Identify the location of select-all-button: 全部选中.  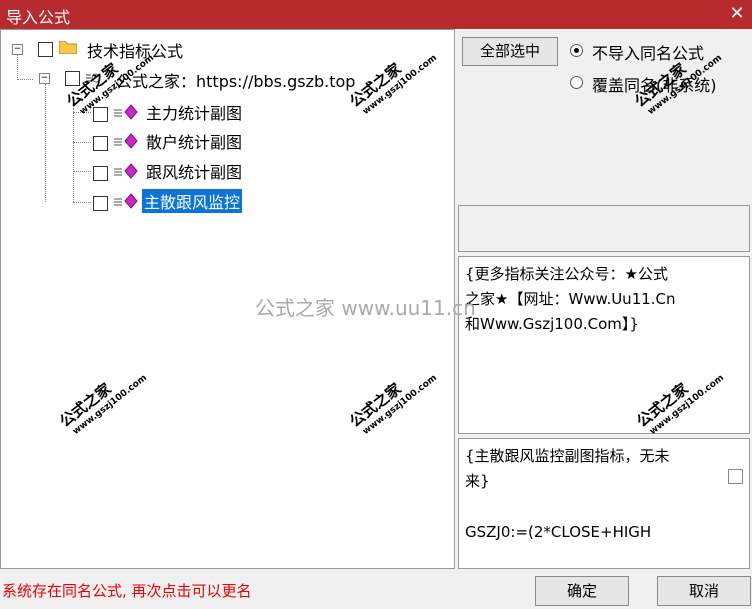
(510, 51).